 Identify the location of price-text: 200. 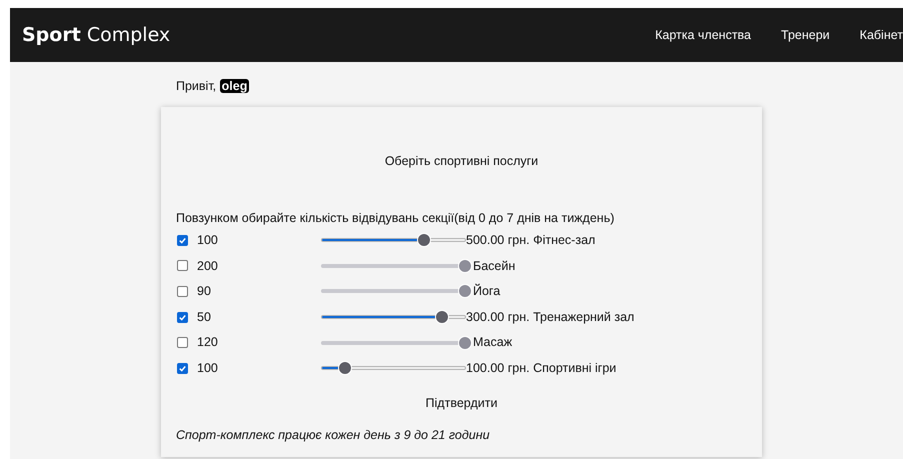
(208, 266).